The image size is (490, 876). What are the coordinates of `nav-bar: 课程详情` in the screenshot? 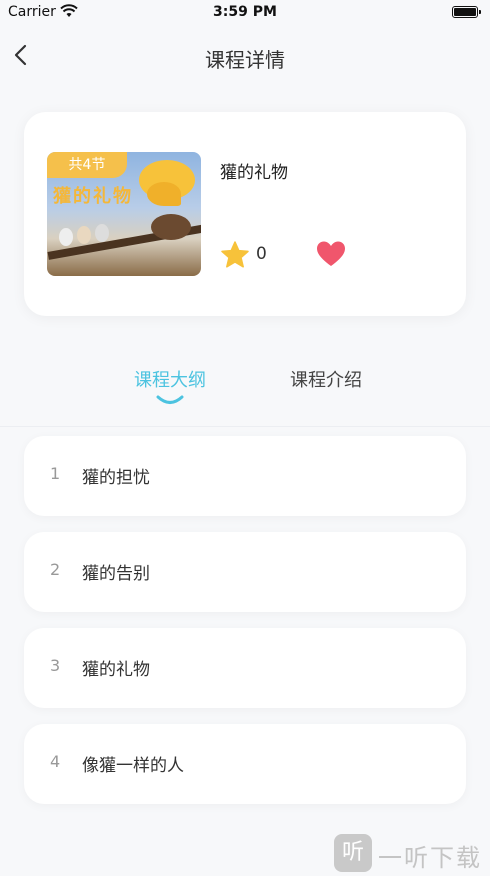 It's located at (245, 57).